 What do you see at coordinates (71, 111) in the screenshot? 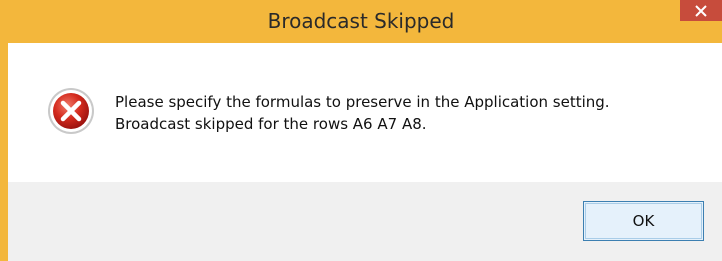
I see `error-icon` at bounding box center [71, 111].